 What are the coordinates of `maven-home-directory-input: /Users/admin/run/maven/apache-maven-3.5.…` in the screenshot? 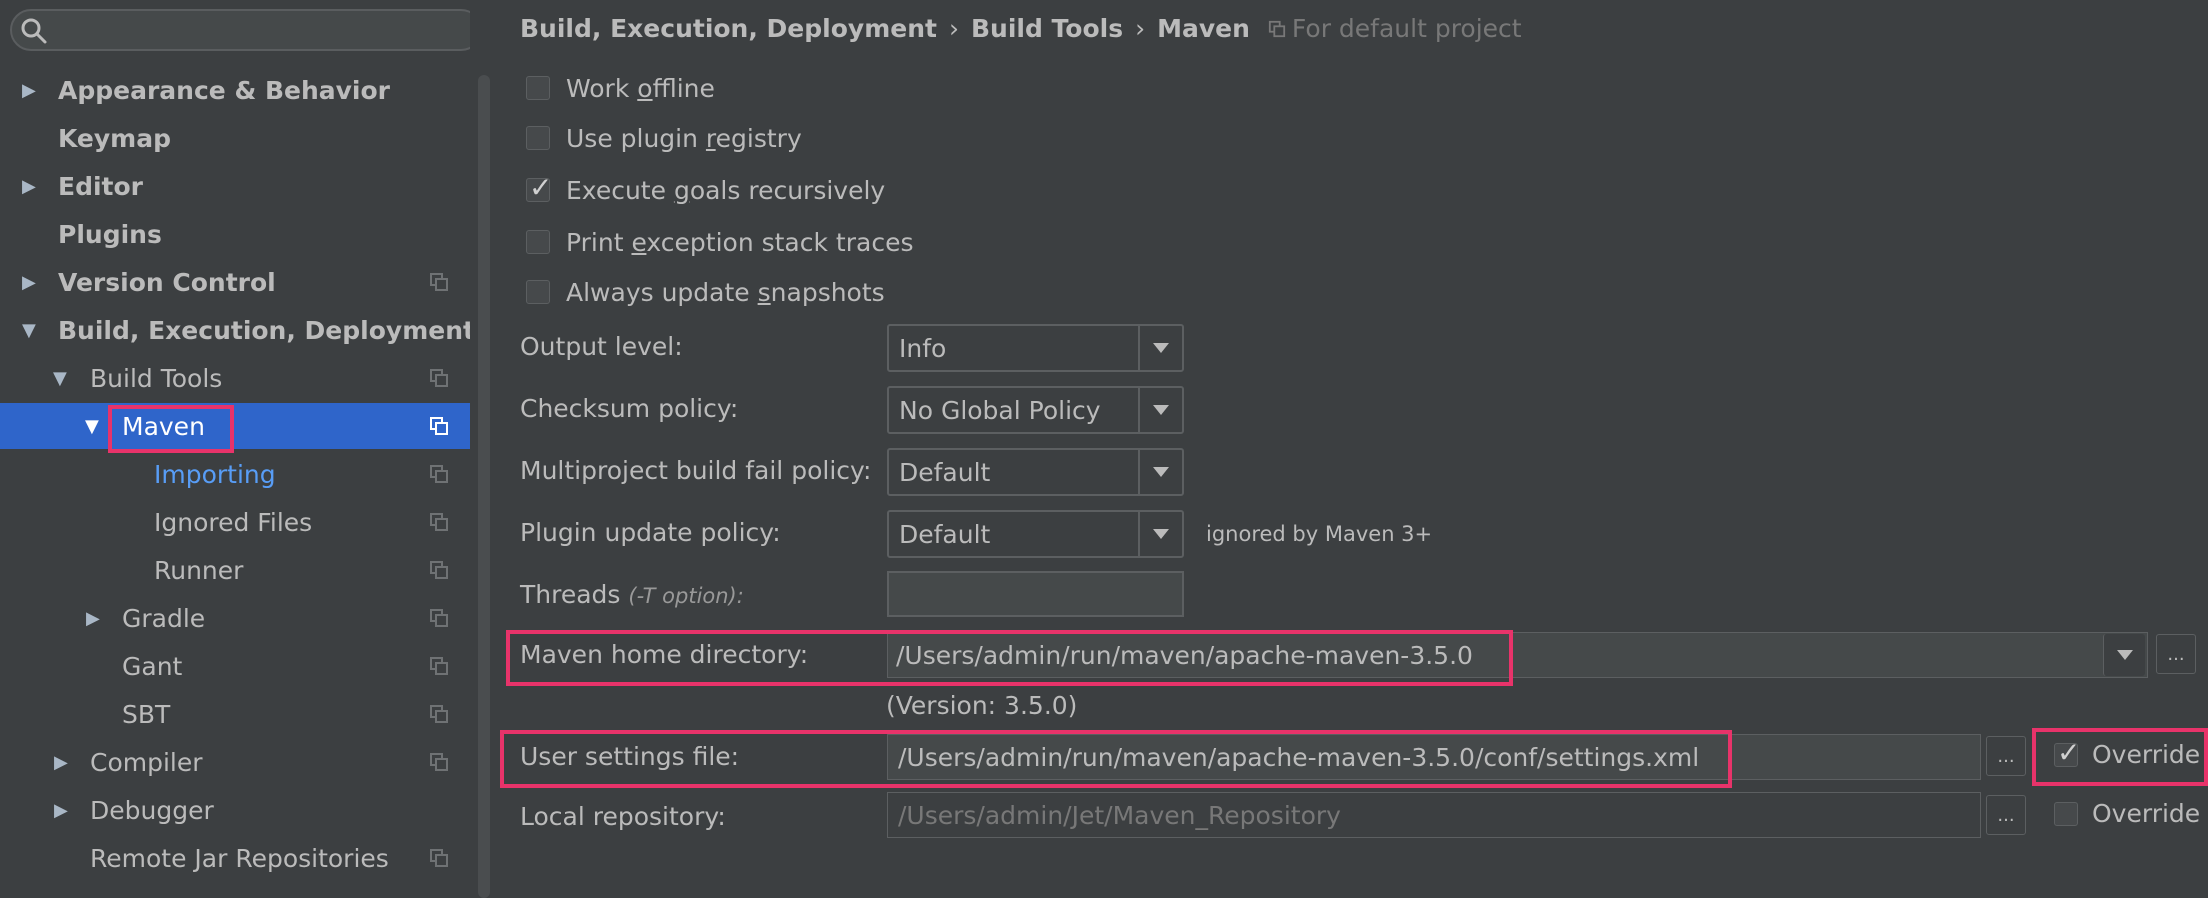 It's located at (1517, 655).